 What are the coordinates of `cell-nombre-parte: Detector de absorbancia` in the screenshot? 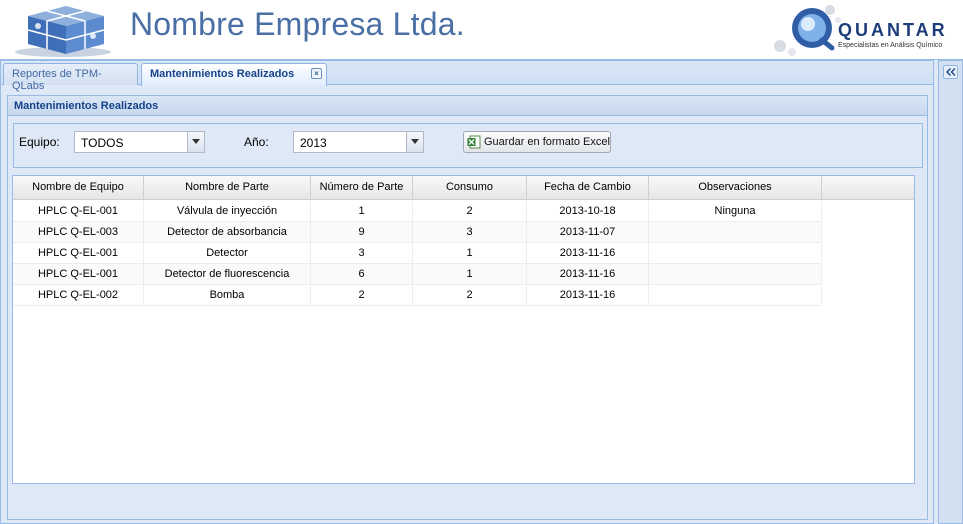 It's located at (227, 232).